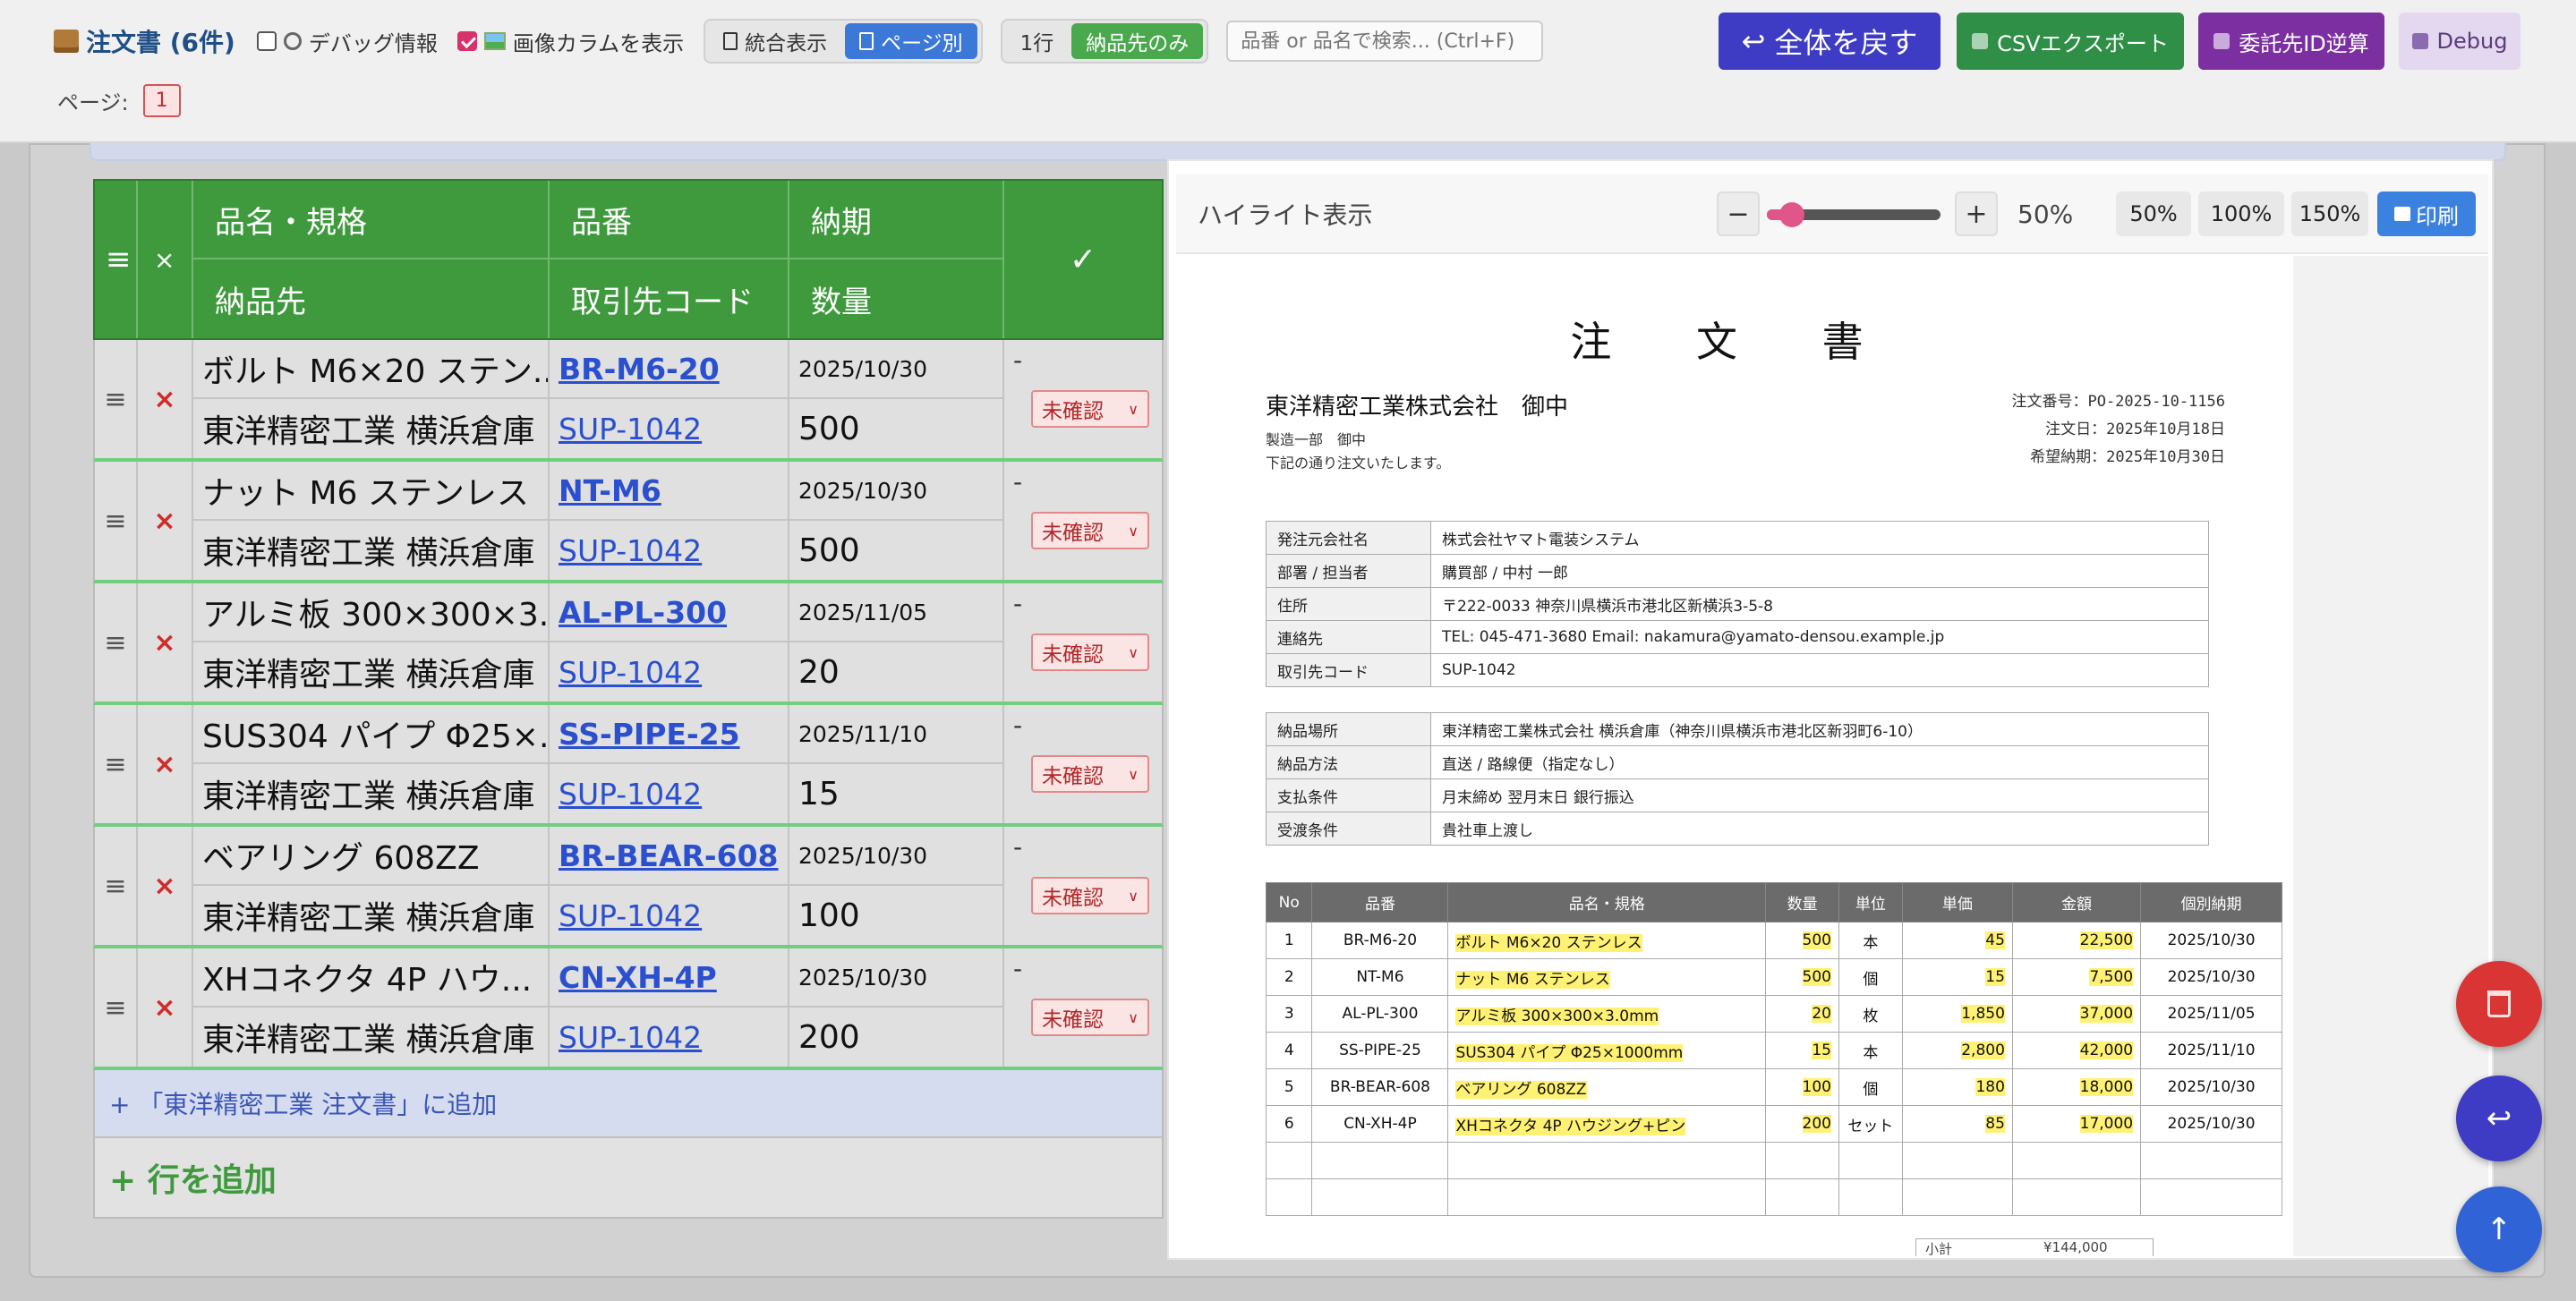 This screenshot has height=1301, width=2576. I want to click on csv-export-button: CSVエクスポート, so click(2070, 41).